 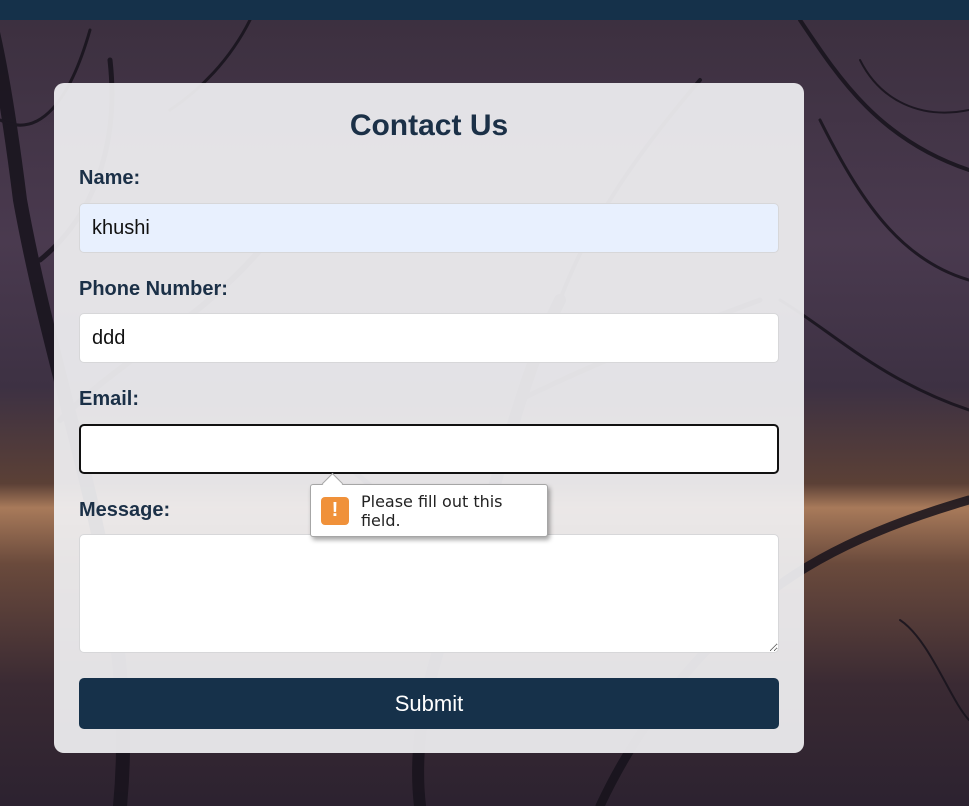 I want to click on form-title: Contact Us, so click(x=429, y=125).